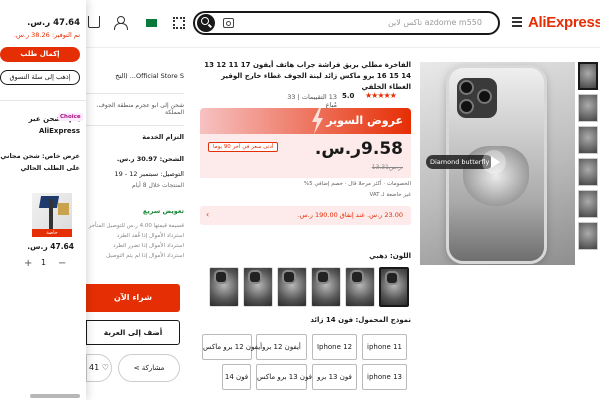 The width and height of the screenshot is (600, 400). Describe the element at coordinates (232, 347) in the screenshot. I see `model-option: أيفون 12 برو ماكس` at that location.